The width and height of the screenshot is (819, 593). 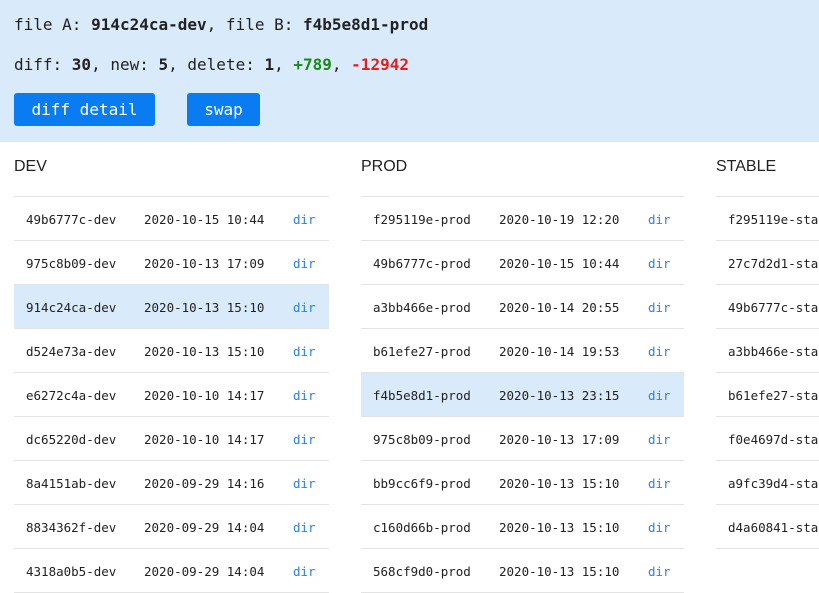 I want to click on snapshot-id: f0e4697d-sta, so click(x=773, y=439).